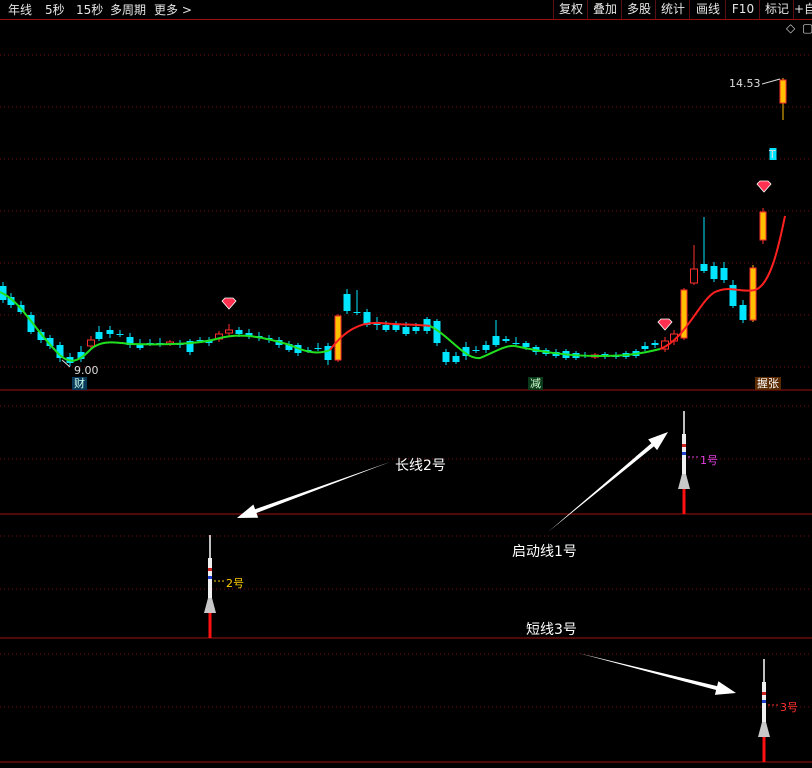  I want to click on annotation-line1: 启动线1号, so click(544, 552).